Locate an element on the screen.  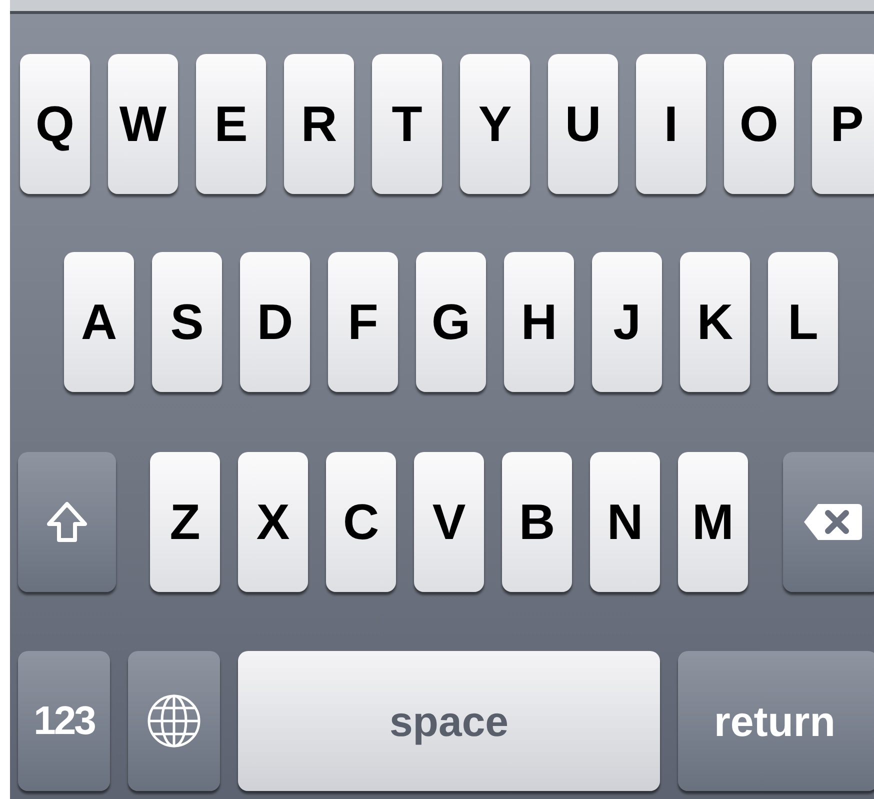
letter-key: S is located at coordinates (187, 322).